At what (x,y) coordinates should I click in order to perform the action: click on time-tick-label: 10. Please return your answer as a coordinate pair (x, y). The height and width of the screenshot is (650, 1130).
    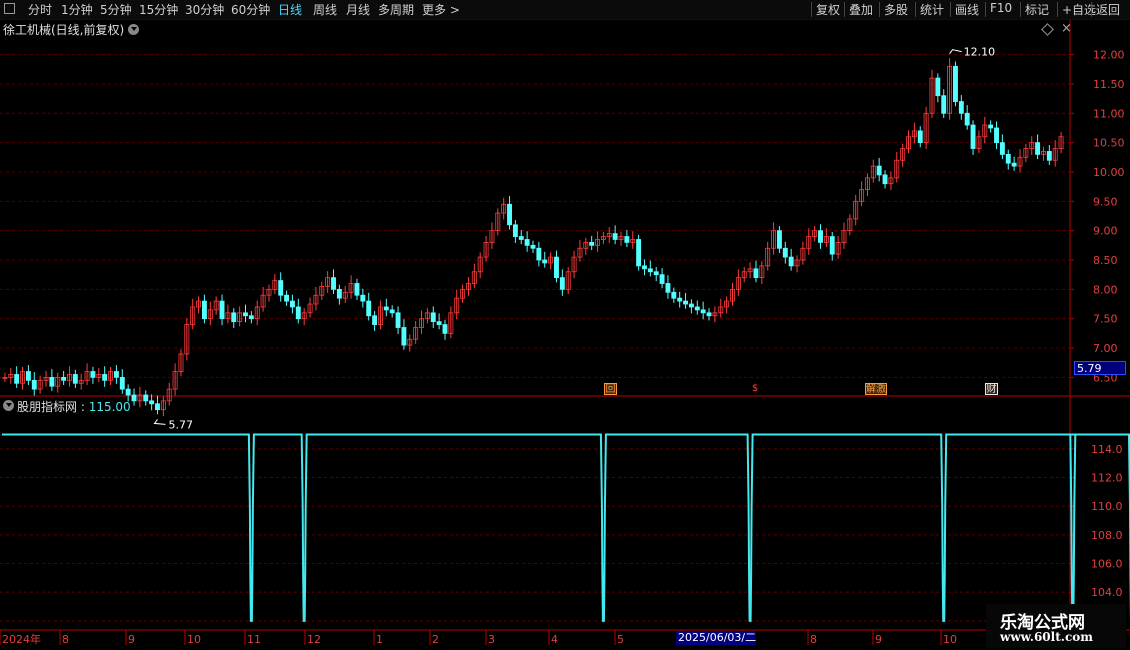
    Looking at the image, I should click on (950, 639).